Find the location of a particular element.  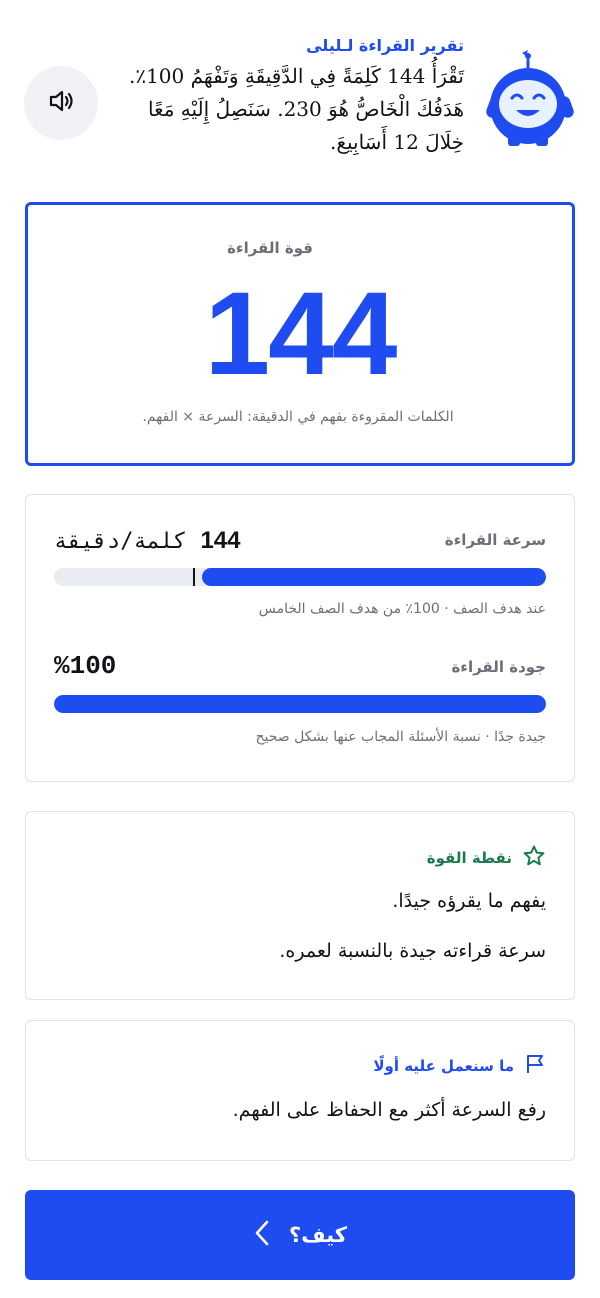

how-button: كيف؟ is located at coordinates (300, 1235).